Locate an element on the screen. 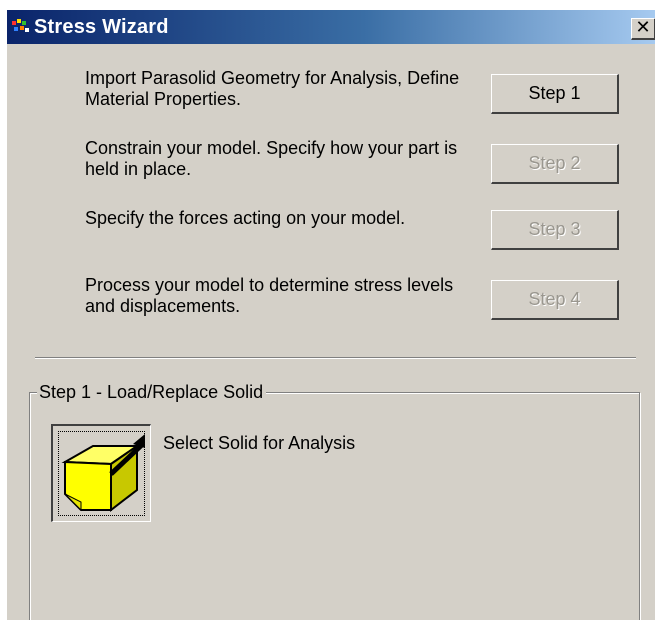  groupbox-title: Step 1 - Load/Replace Solid is located at coordinates (152, 392).